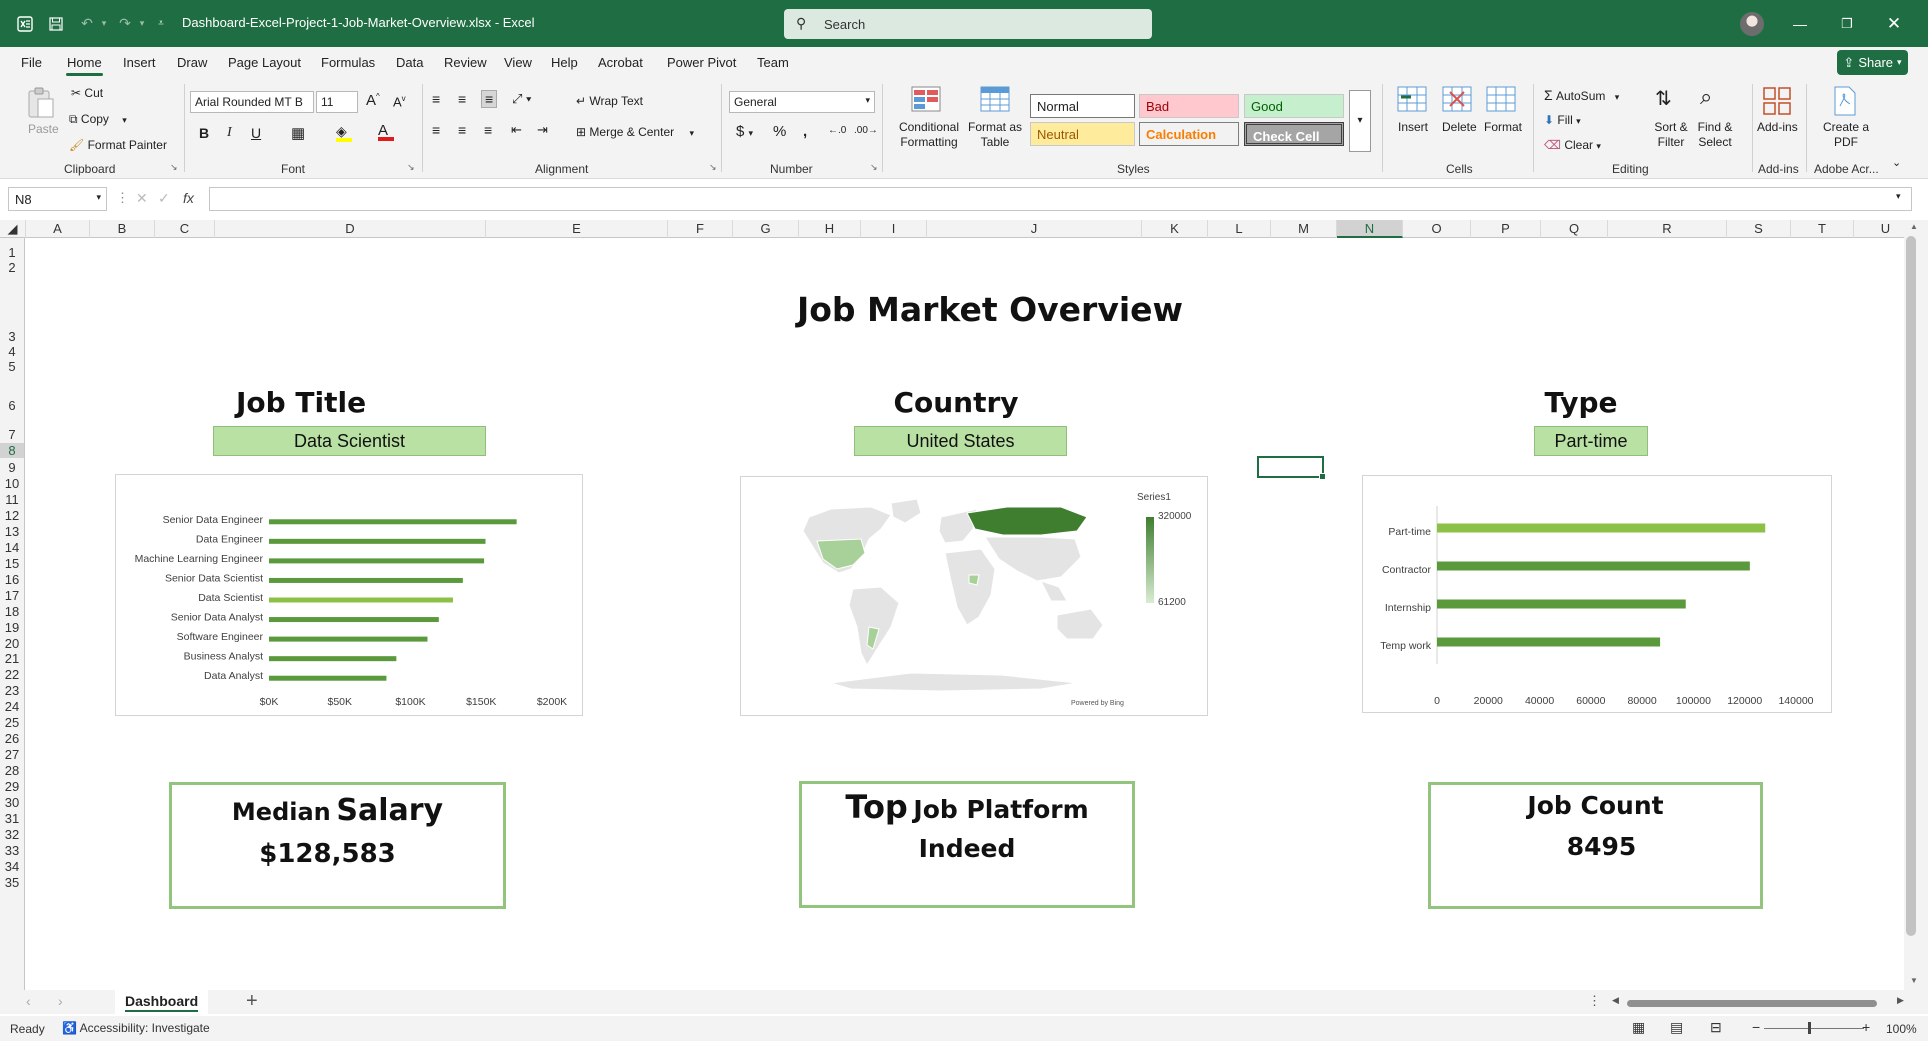 Image resolution: width=1928 pixels, height=1041 pixels. I want to click on tab-acrobat: Acrobat, so click(620, 62).